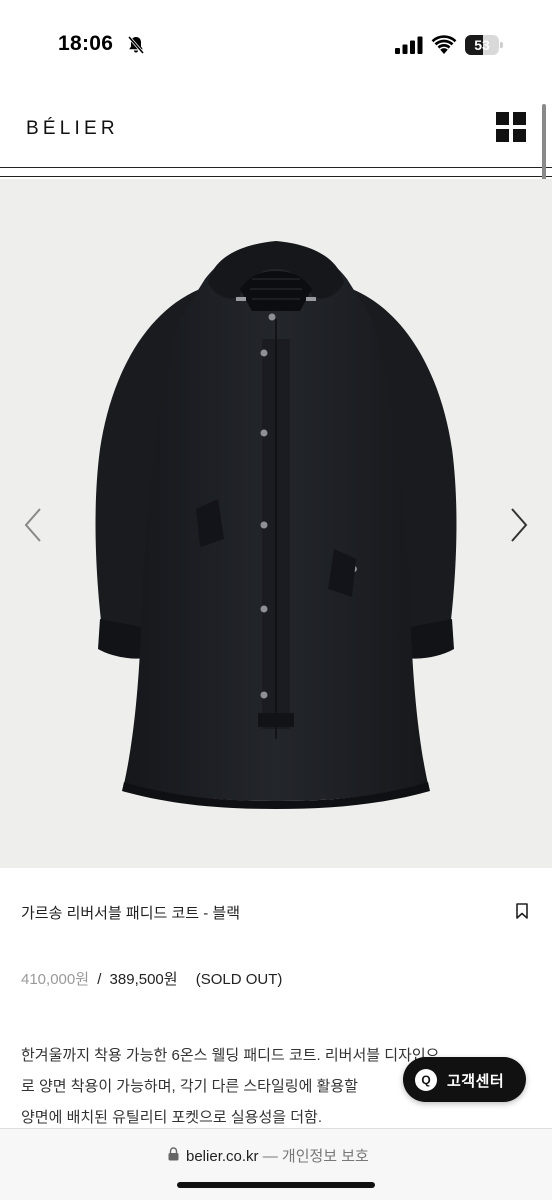  What do you see at coordinates (143, 979) in the screenshot?
I see `sale-price: 389,500원` at bounding box center [143, 979].